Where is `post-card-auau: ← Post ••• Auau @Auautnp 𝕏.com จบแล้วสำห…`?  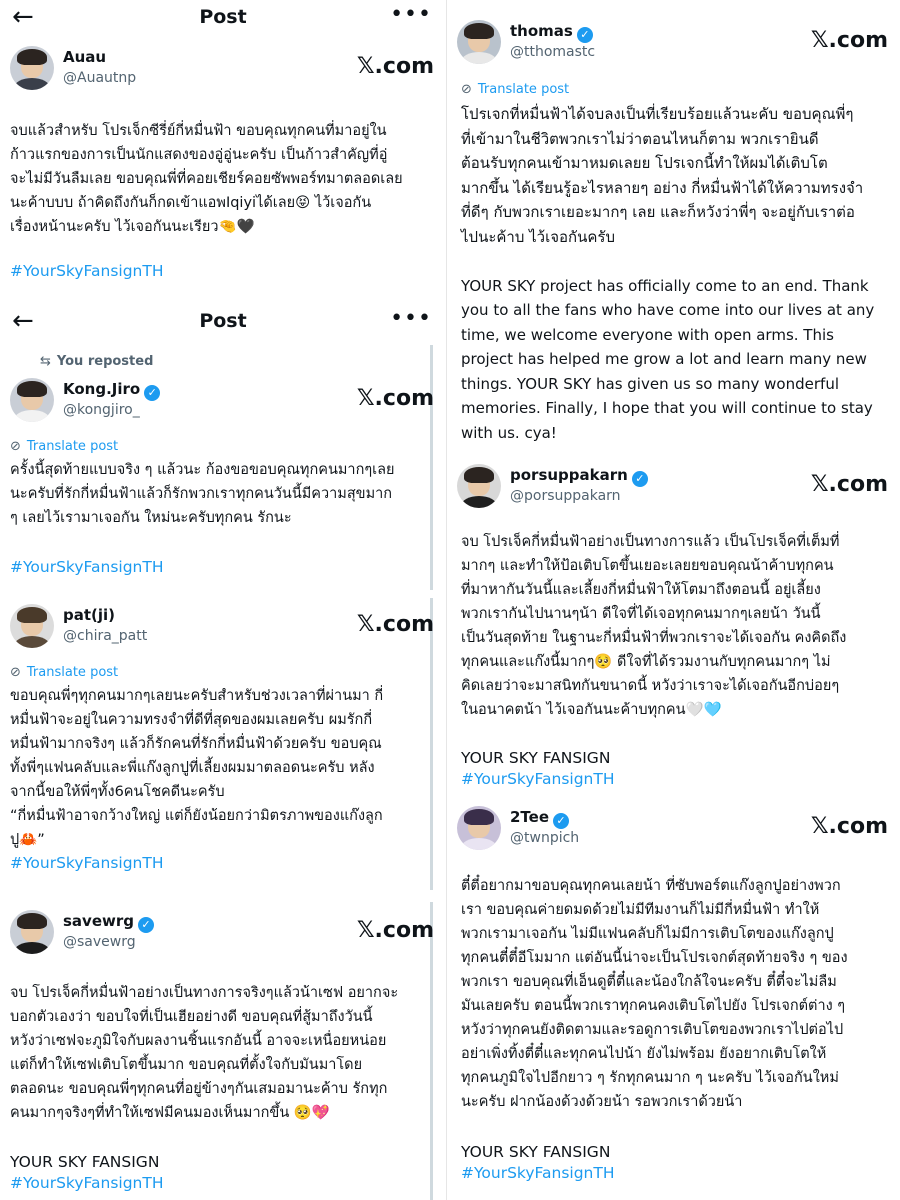 post-card-auau: ← Post ••• Auau @Auautnp 𝕏.com จบแล้วสำห… is located at coordinates (223, 149).